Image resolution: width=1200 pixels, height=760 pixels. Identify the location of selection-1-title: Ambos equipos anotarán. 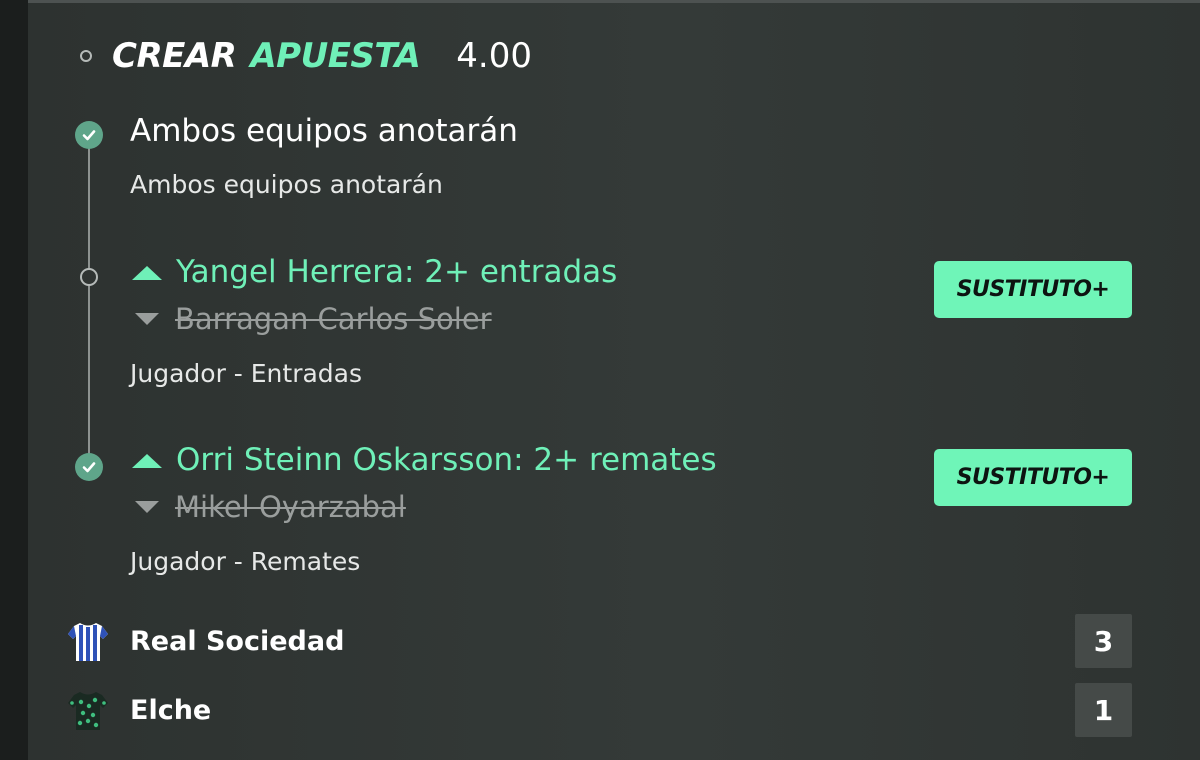
(324, 131).